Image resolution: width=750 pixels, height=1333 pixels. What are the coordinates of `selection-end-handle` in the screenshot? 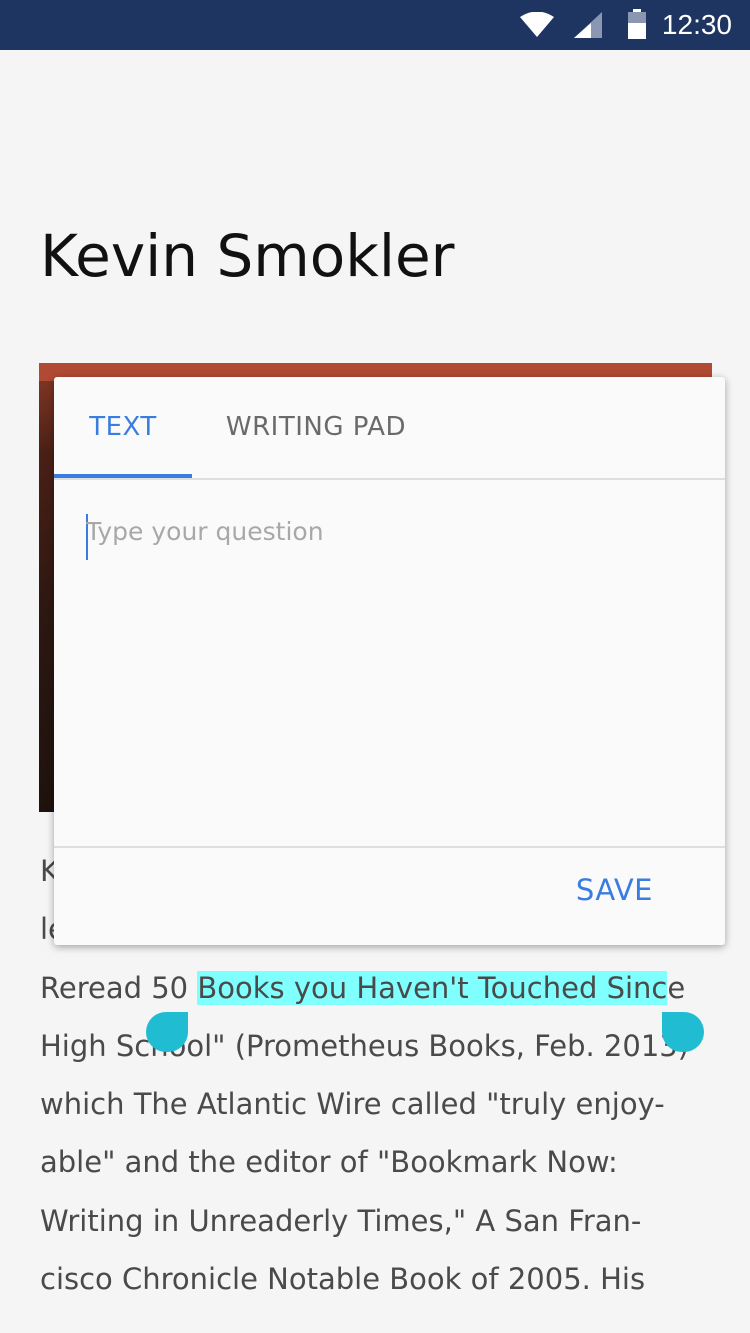 It's located at (683, 1032).